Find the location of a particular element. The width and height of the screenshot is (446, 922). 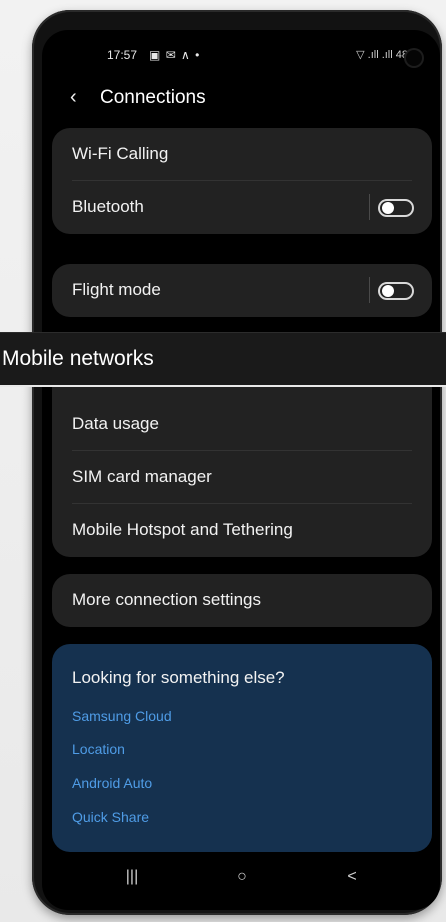

settings-group-flight: Flight mode is located at coordinates (242, 290).